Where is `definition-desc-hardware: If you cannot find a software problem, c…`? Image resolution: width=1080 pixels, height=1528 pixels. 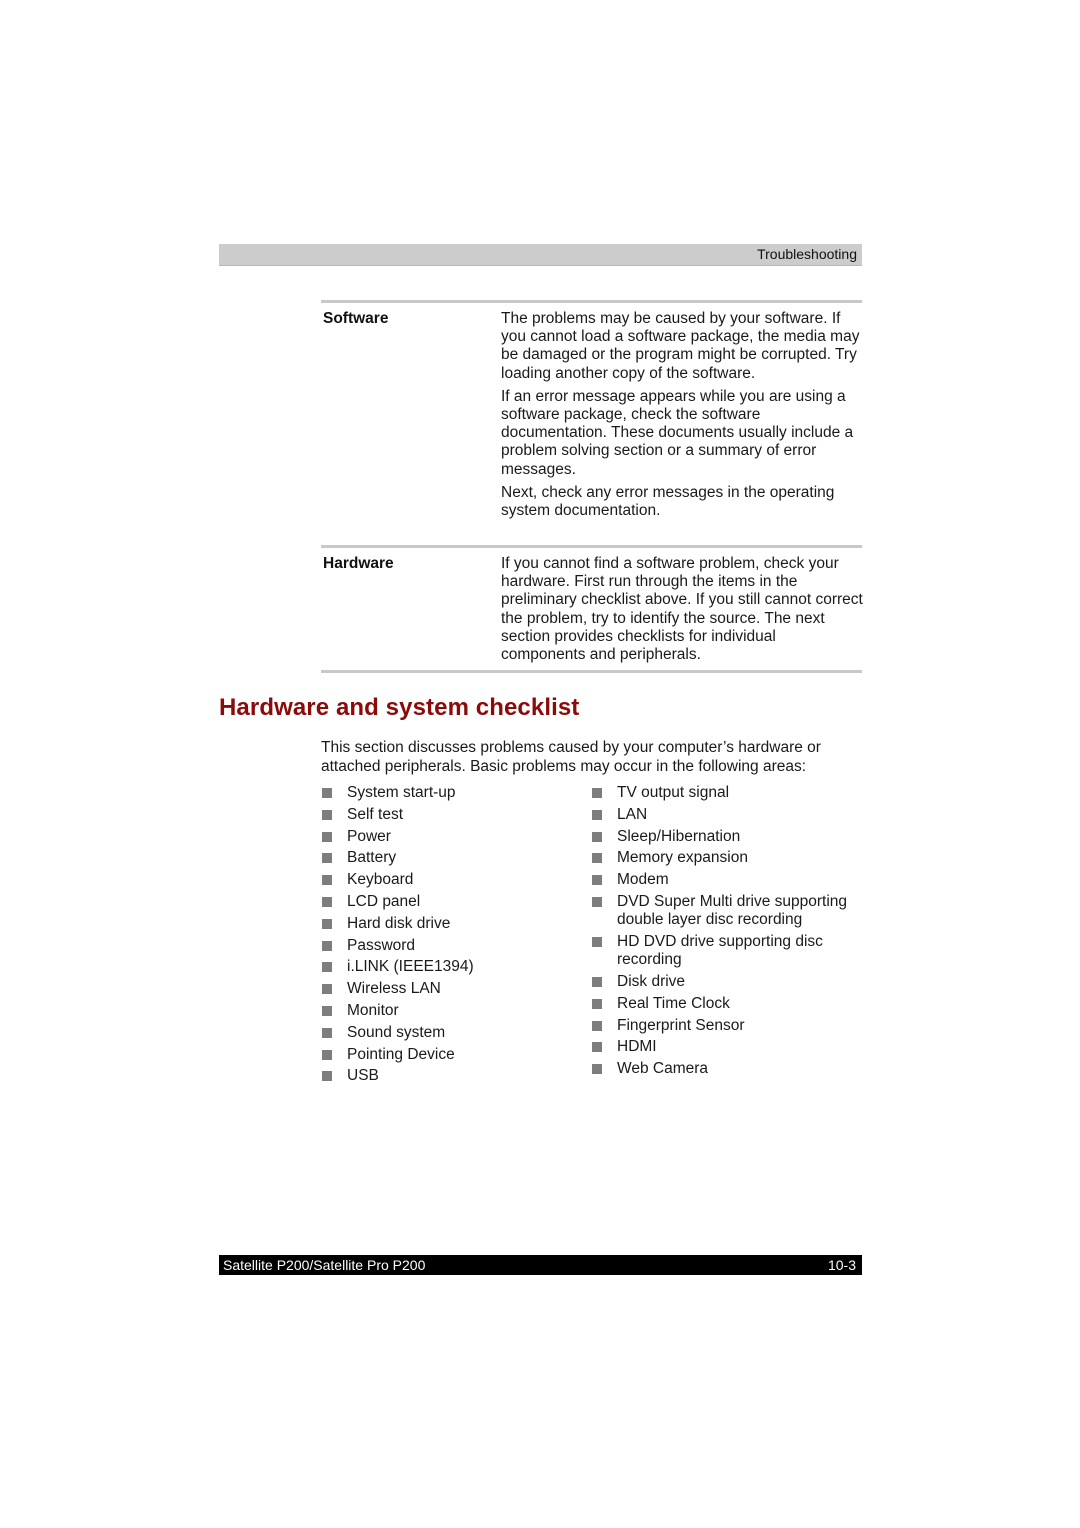
definition-desc-hardware: If you cannot find a software problem, c… is located at coordinates (682, 612).